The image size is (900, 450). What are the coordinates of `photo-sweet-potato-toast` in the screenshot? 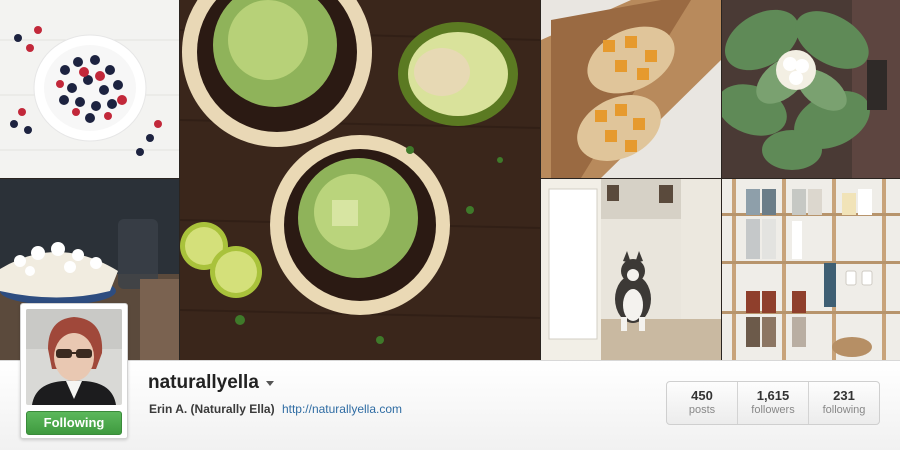 It's located at (631, 89).